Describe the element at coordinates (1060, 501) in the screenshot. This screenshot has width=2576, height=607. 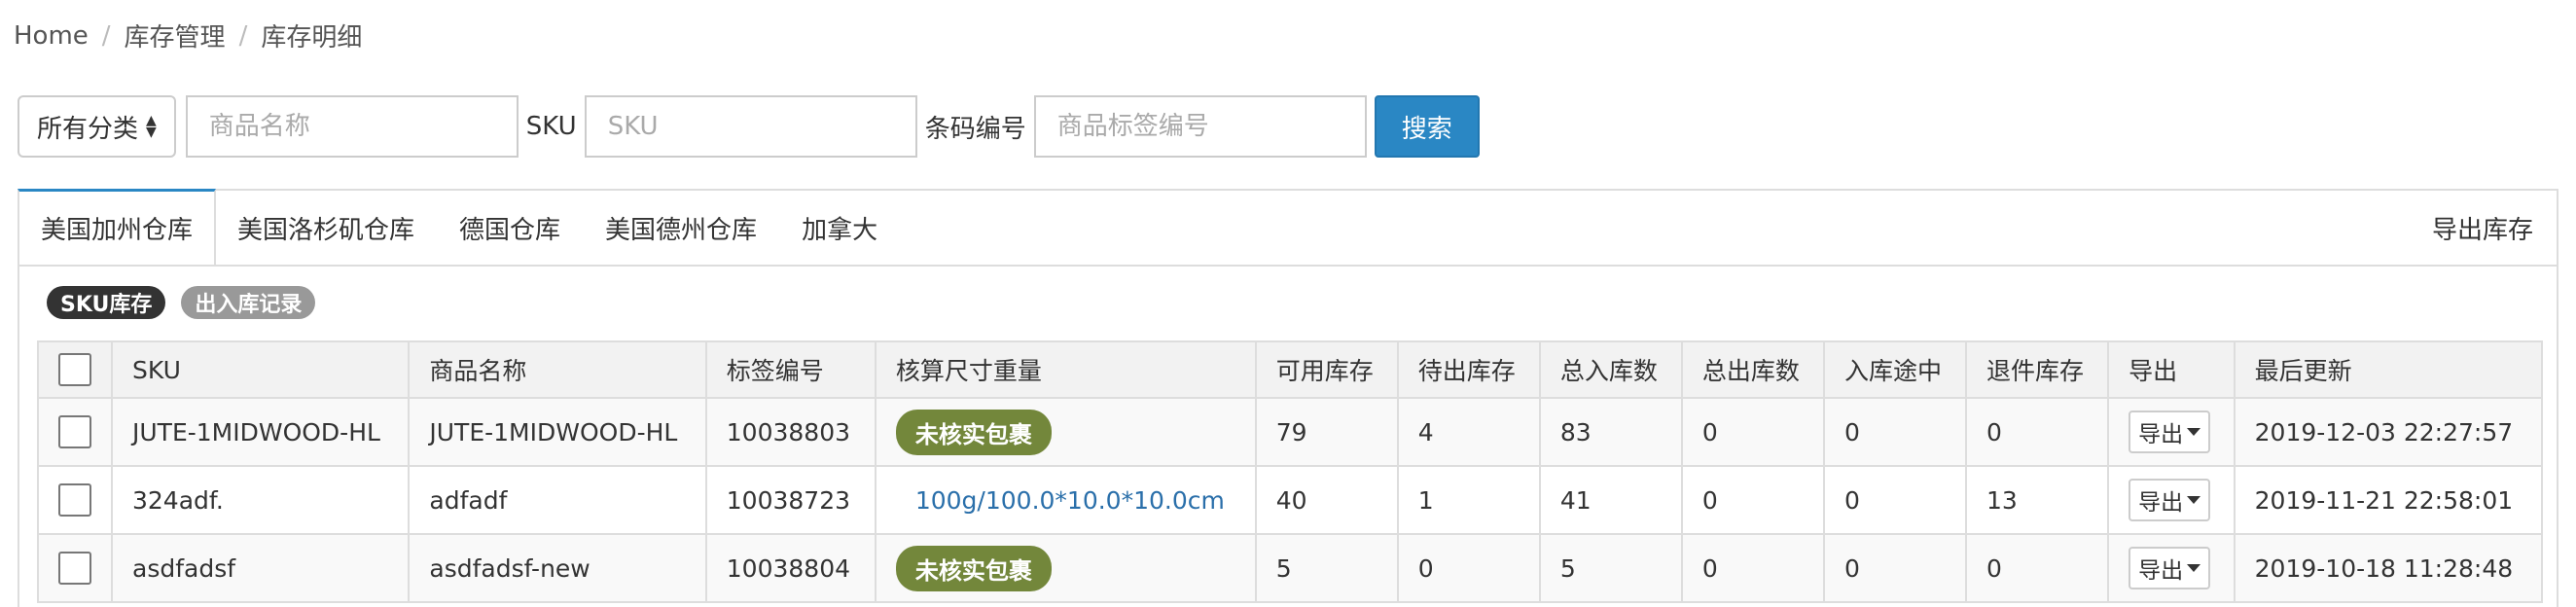
I see `dimensions-link: 100g/100.0*10.0*10.0cm` at that location.